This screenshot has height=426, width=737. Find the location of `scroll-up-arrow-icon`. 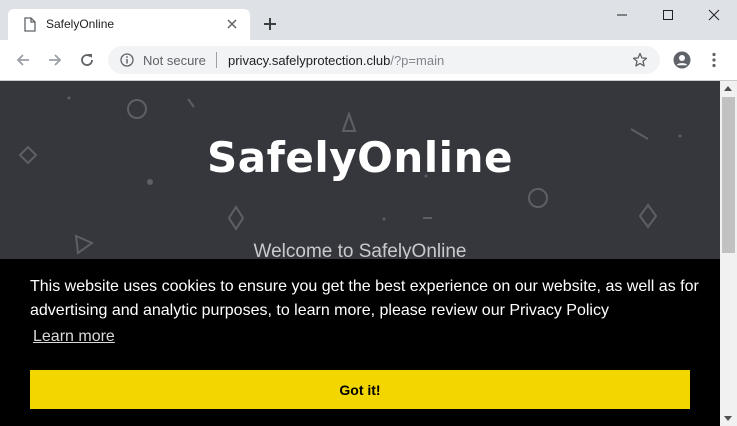

scroll-up-arrow-icon is located at coordinates (728, 88).